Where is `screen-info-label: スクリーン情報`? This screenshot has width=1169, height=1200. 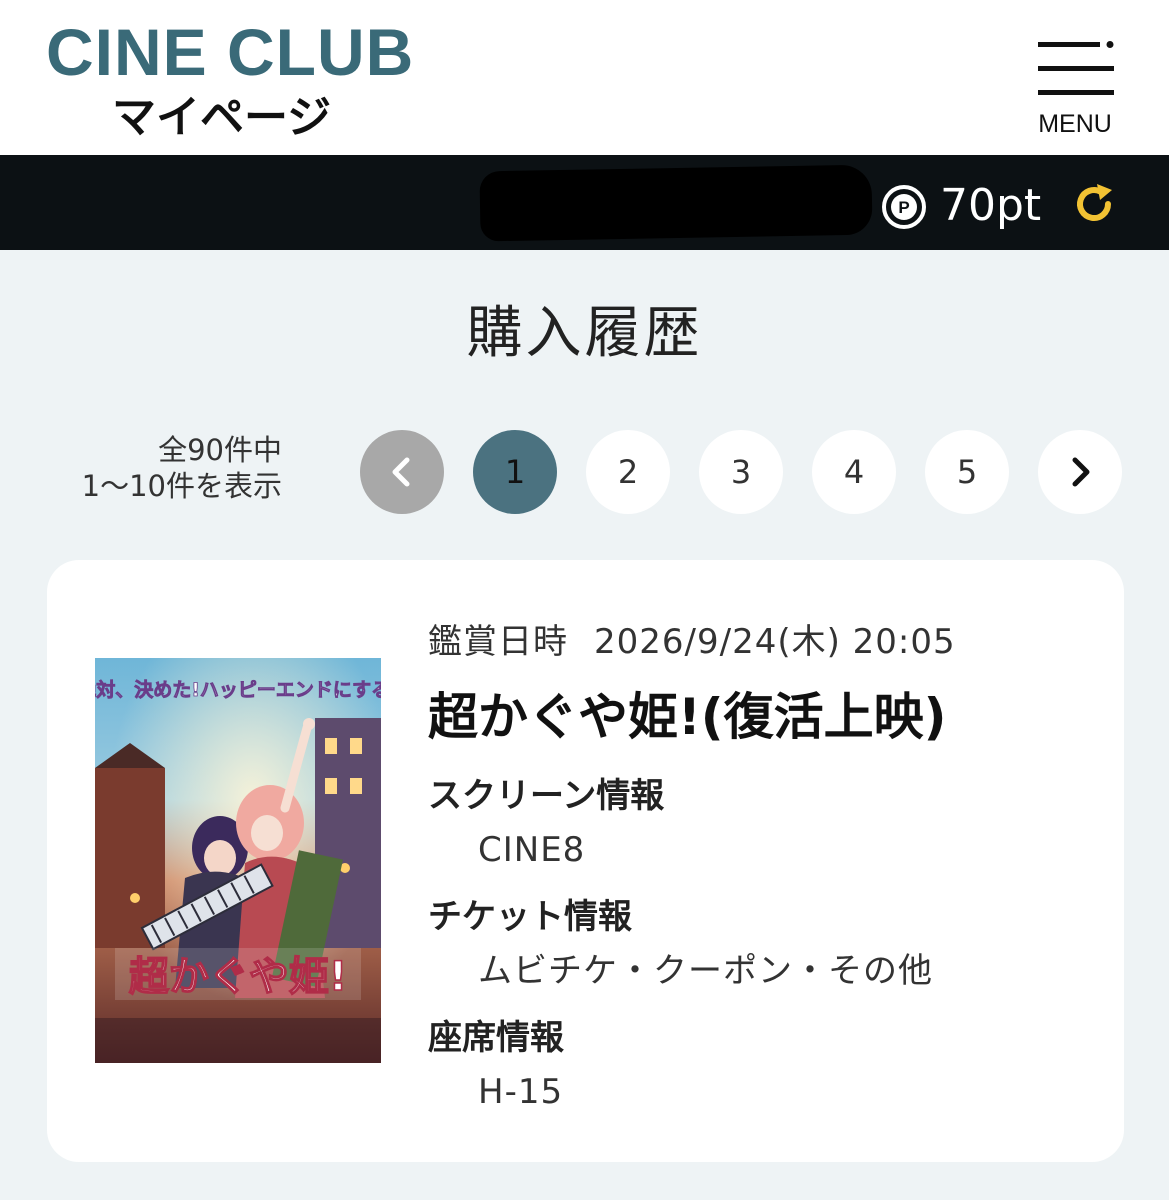 screen-info-label: スクリーン情報 is located at coordinates (546, 796).